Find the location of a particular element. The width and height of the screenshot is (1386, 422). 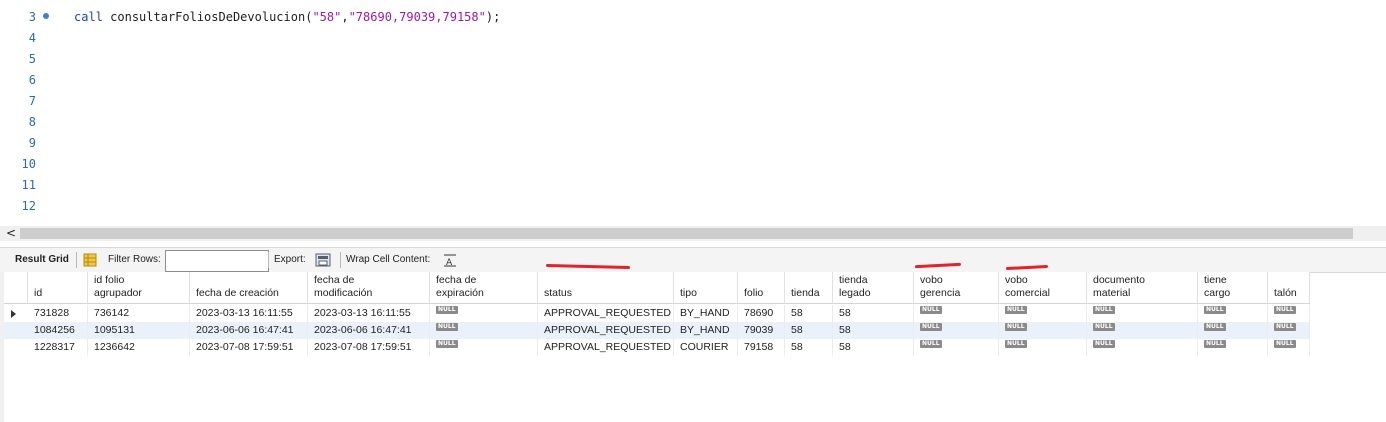

column-header: tienda legado is located at coordinates (873, 288).